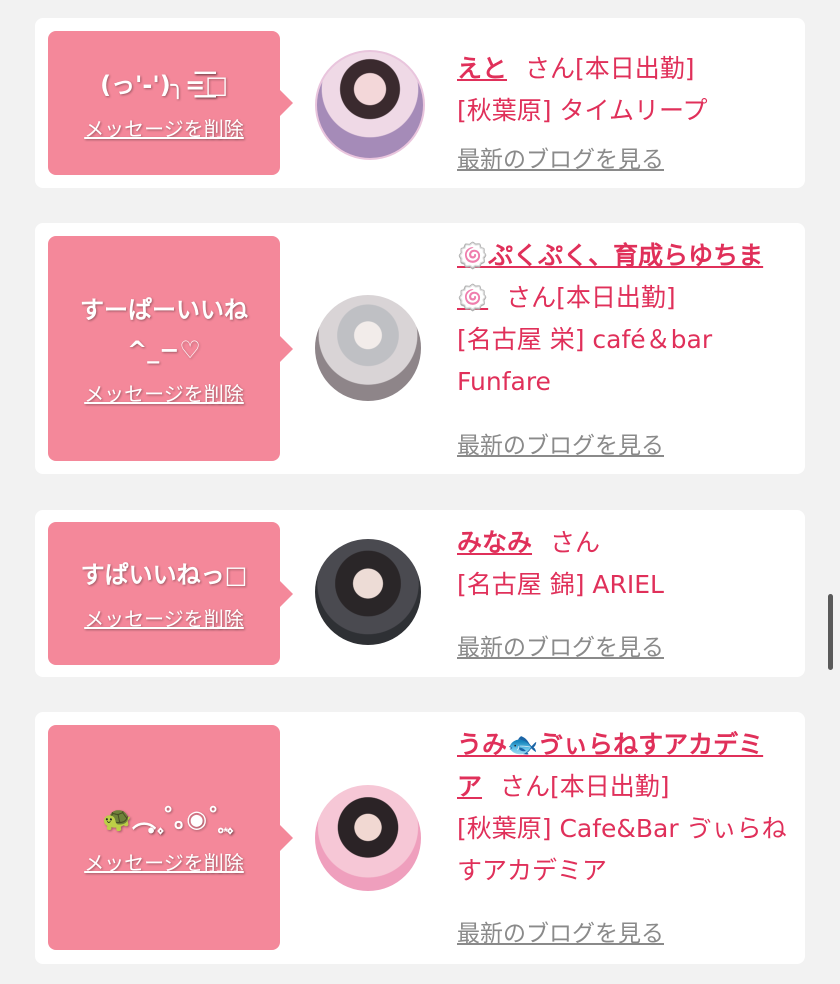 The height and width of the screenshot is (984, 840). Describe the element at coordinates (164, 330) in the screenshot. I see `message-text: すーぱーいいね ^_−♡` at that location.